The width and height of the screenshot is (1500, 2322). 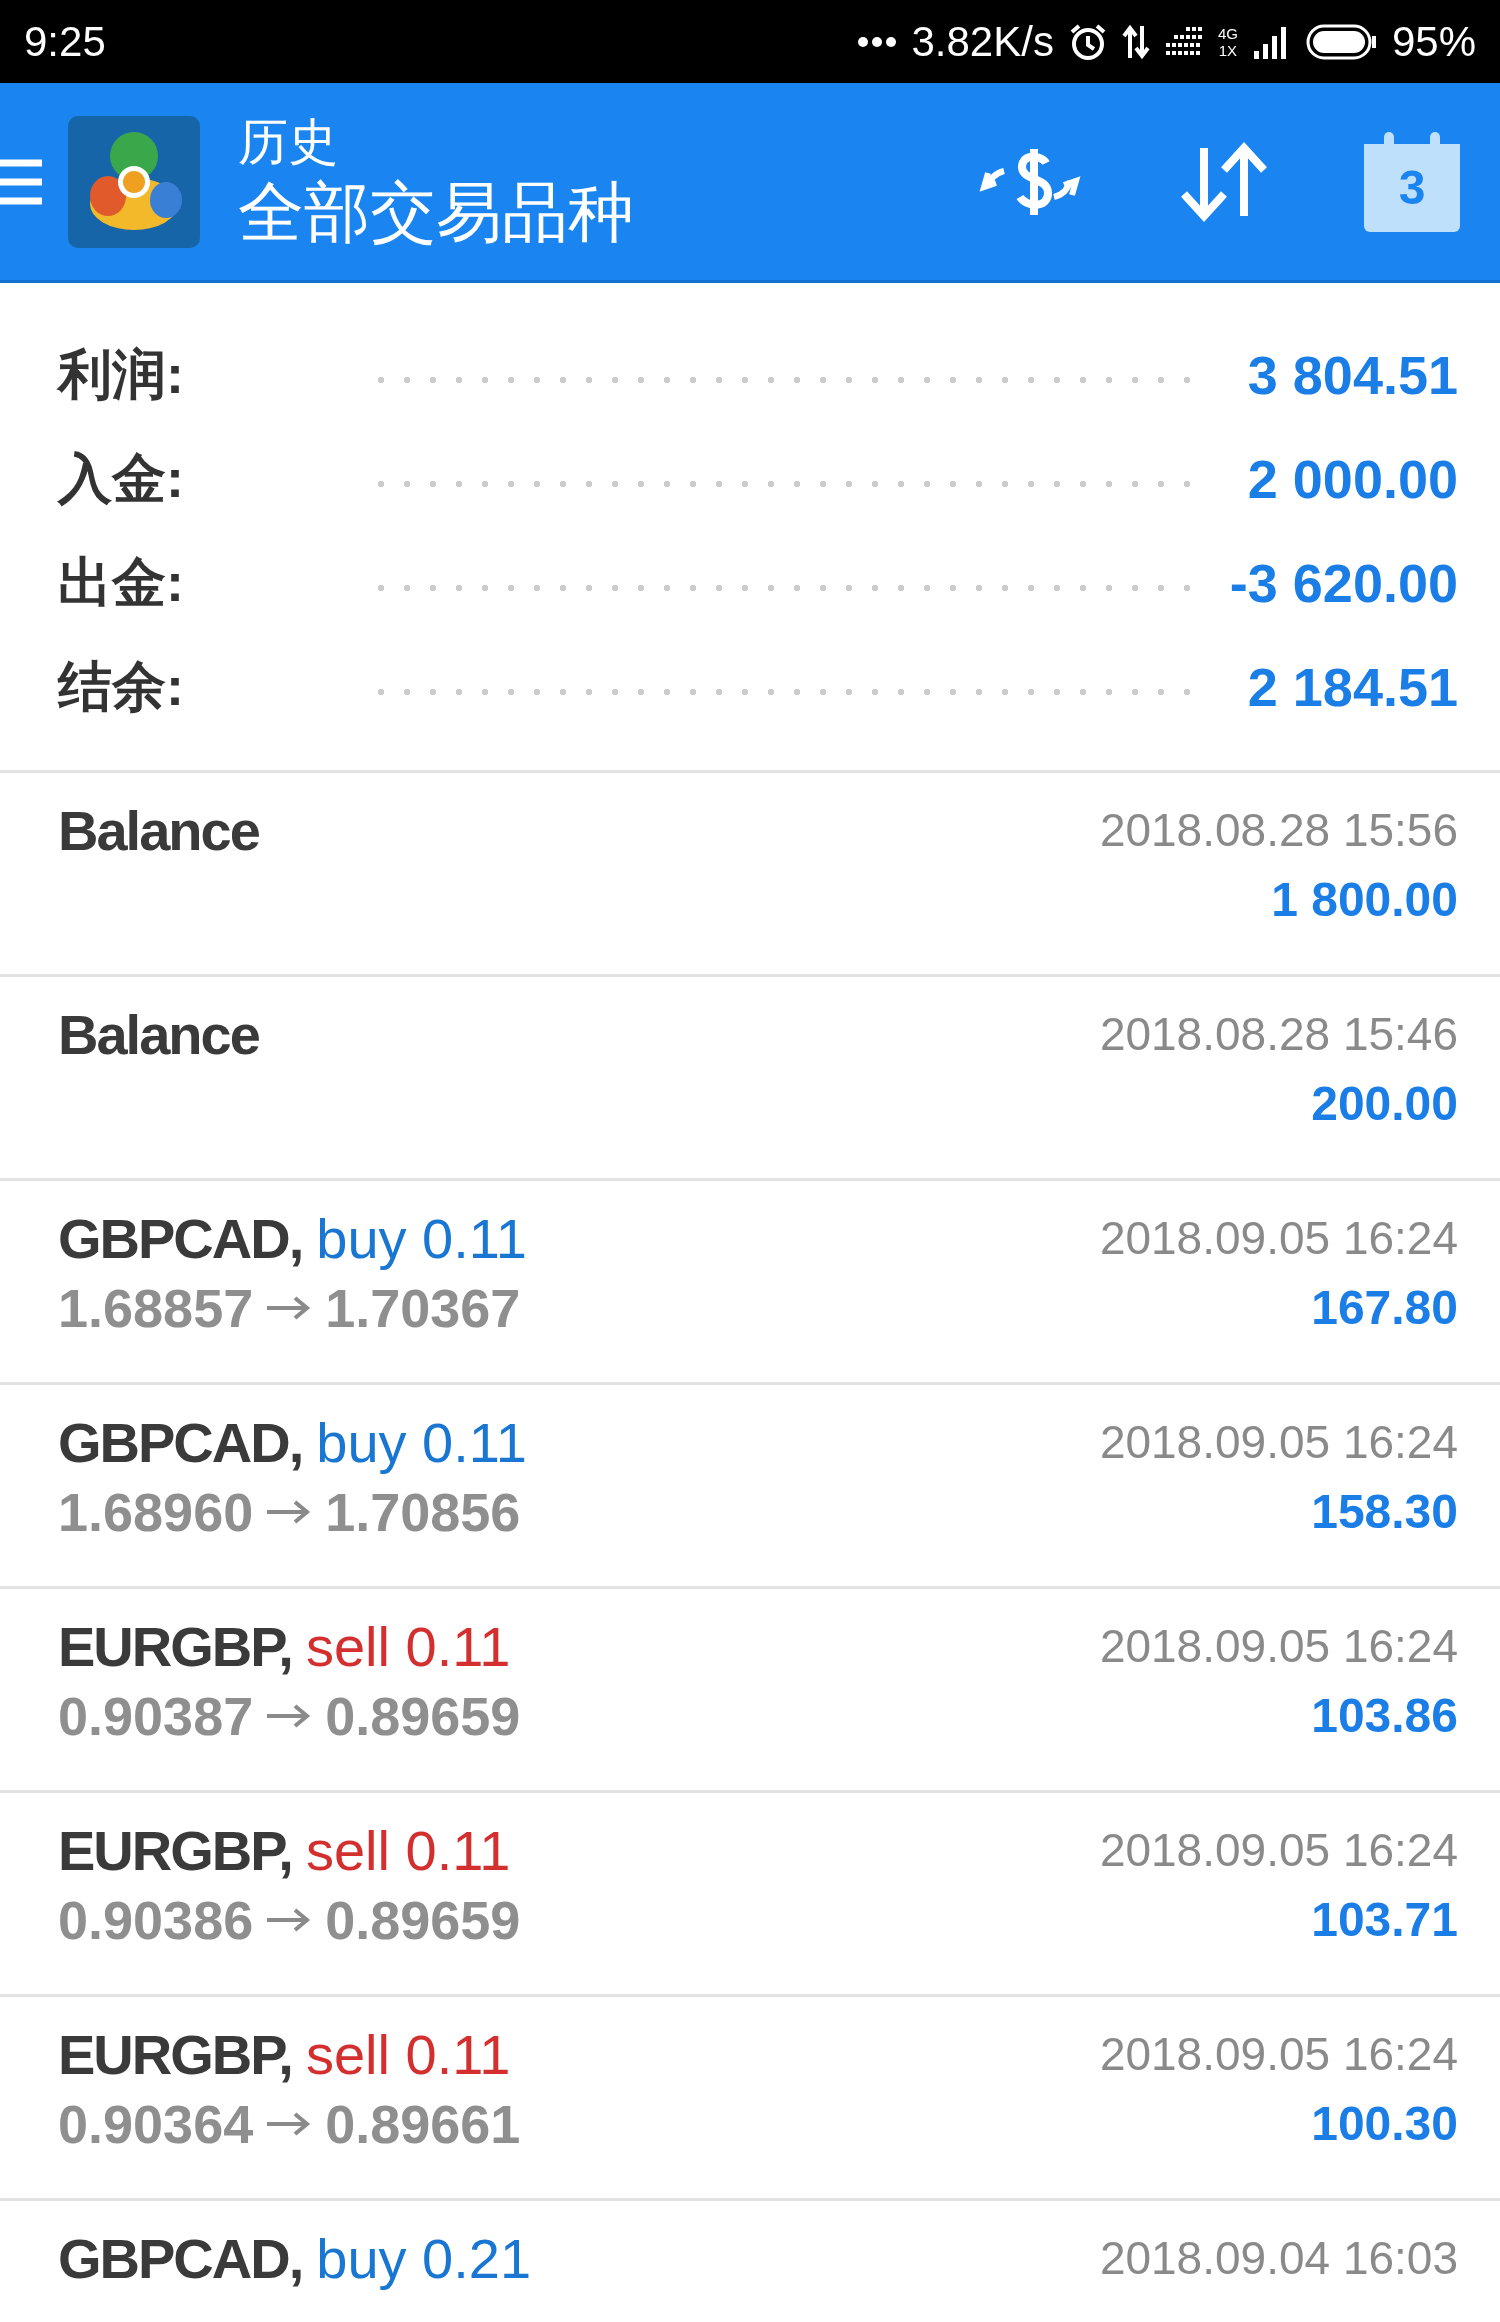 What do you see at coordinates (1228, 50) in the screenshot?
I see `sim-label: 1X` at bounding box center [1228, 50].